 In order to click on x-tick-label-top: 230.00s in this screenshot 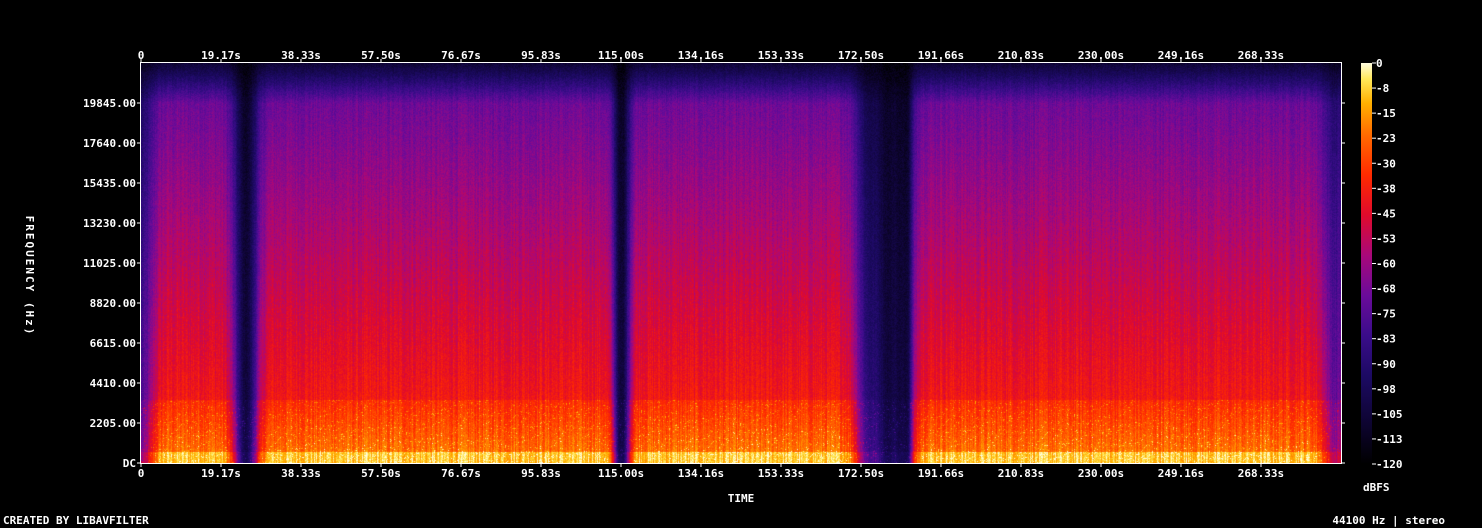, I will do `click(1101, 55)`.